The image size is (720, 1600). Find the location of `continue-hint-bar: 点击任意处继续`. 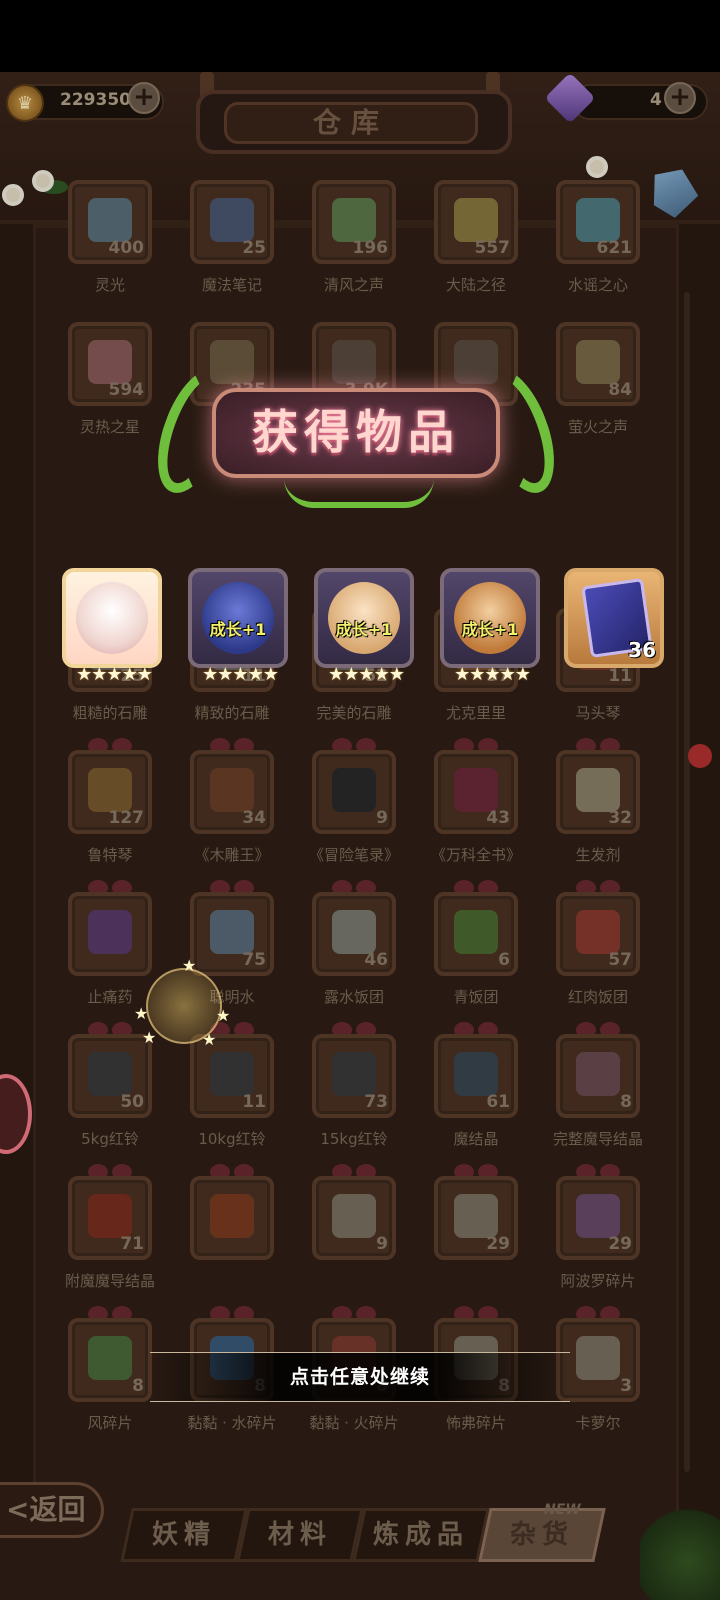

continue-hint-bar: 点击任意处继续 is located at coordinates (360, 1377).